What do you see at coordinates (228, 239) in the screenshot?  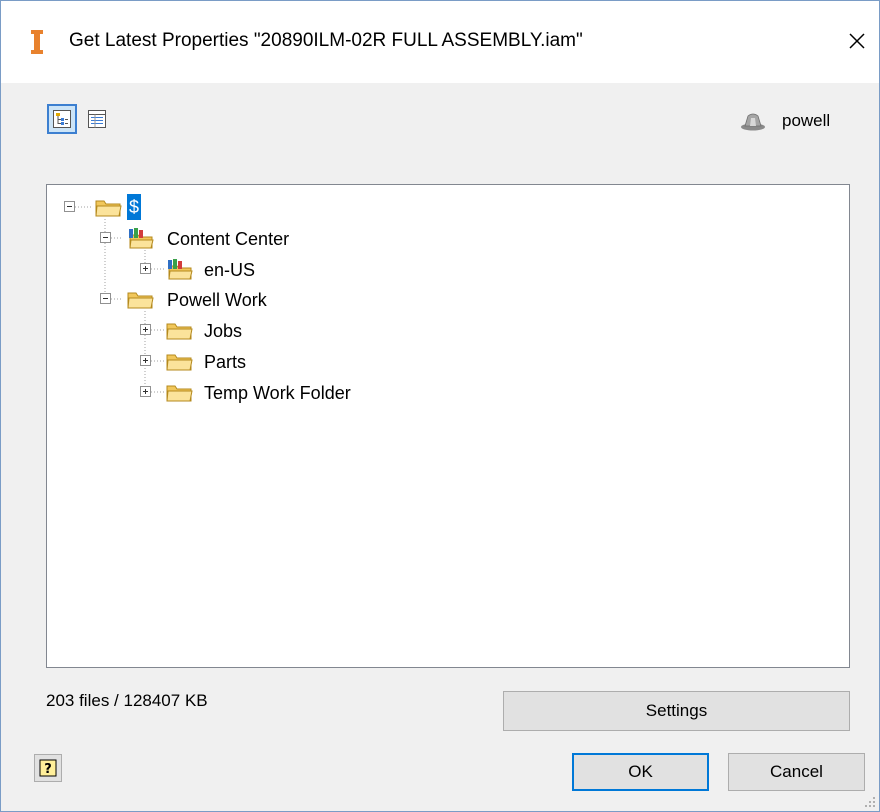 I see `tree-node-label: Content Center` at bounding box center [228, 239].